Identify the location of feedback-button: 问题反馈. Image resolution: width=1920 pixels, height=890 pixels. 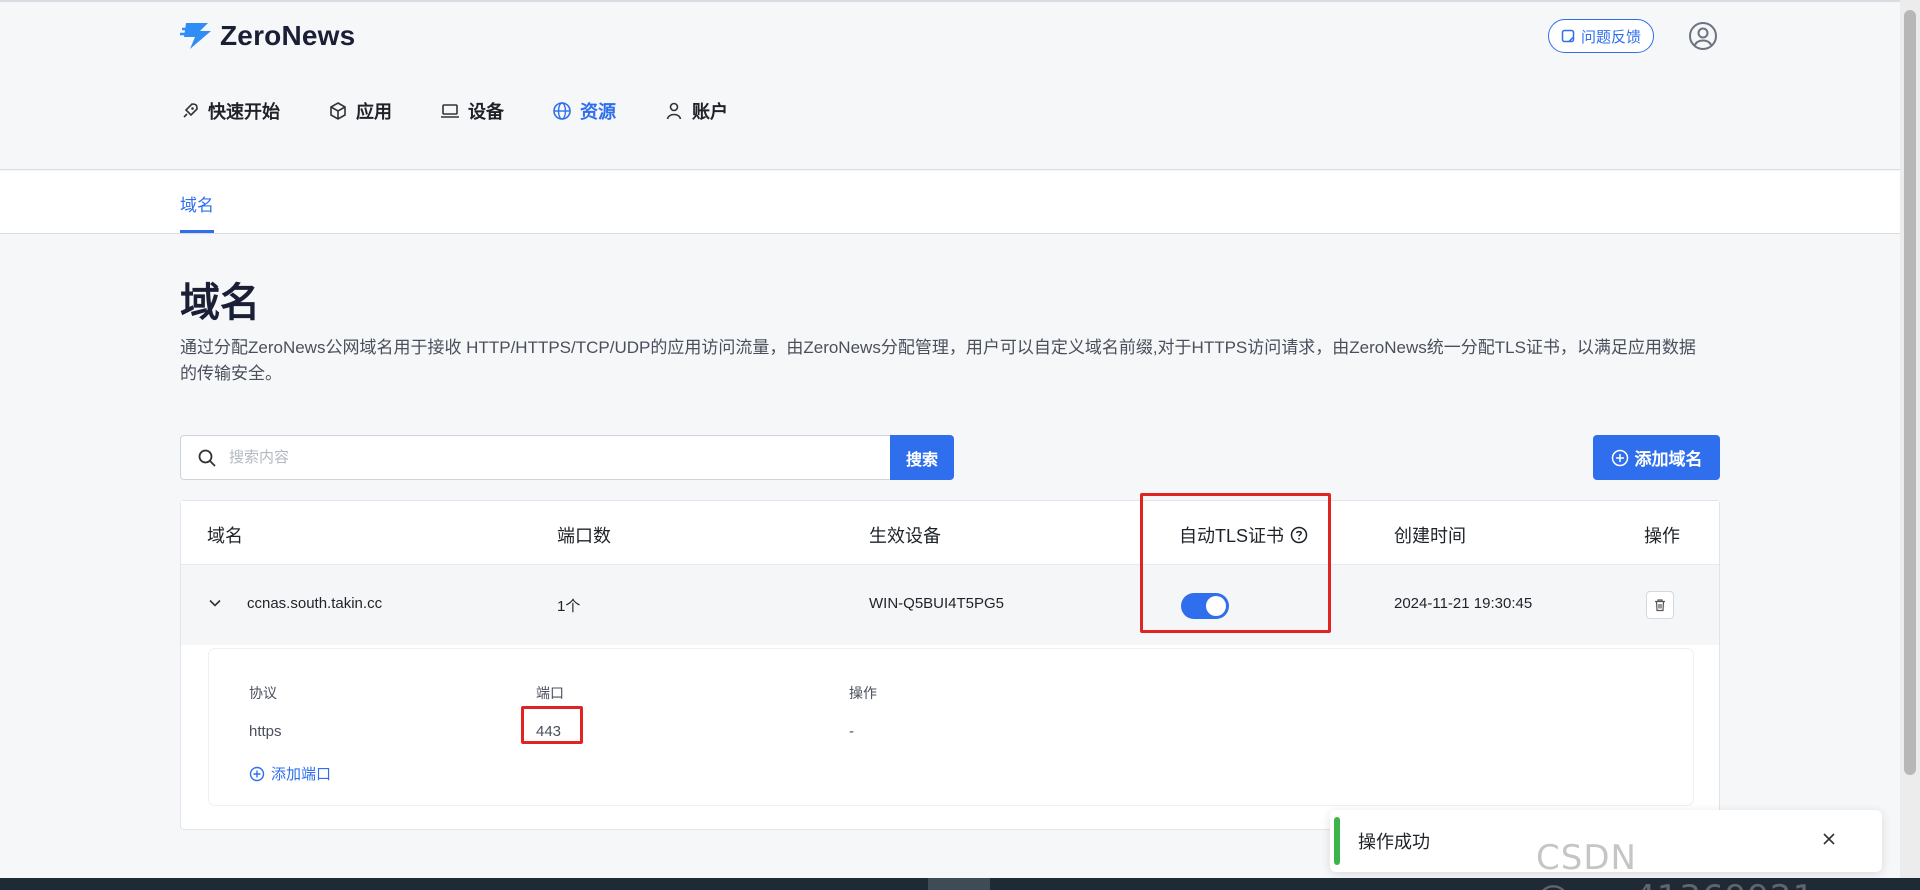
(1601, 36).